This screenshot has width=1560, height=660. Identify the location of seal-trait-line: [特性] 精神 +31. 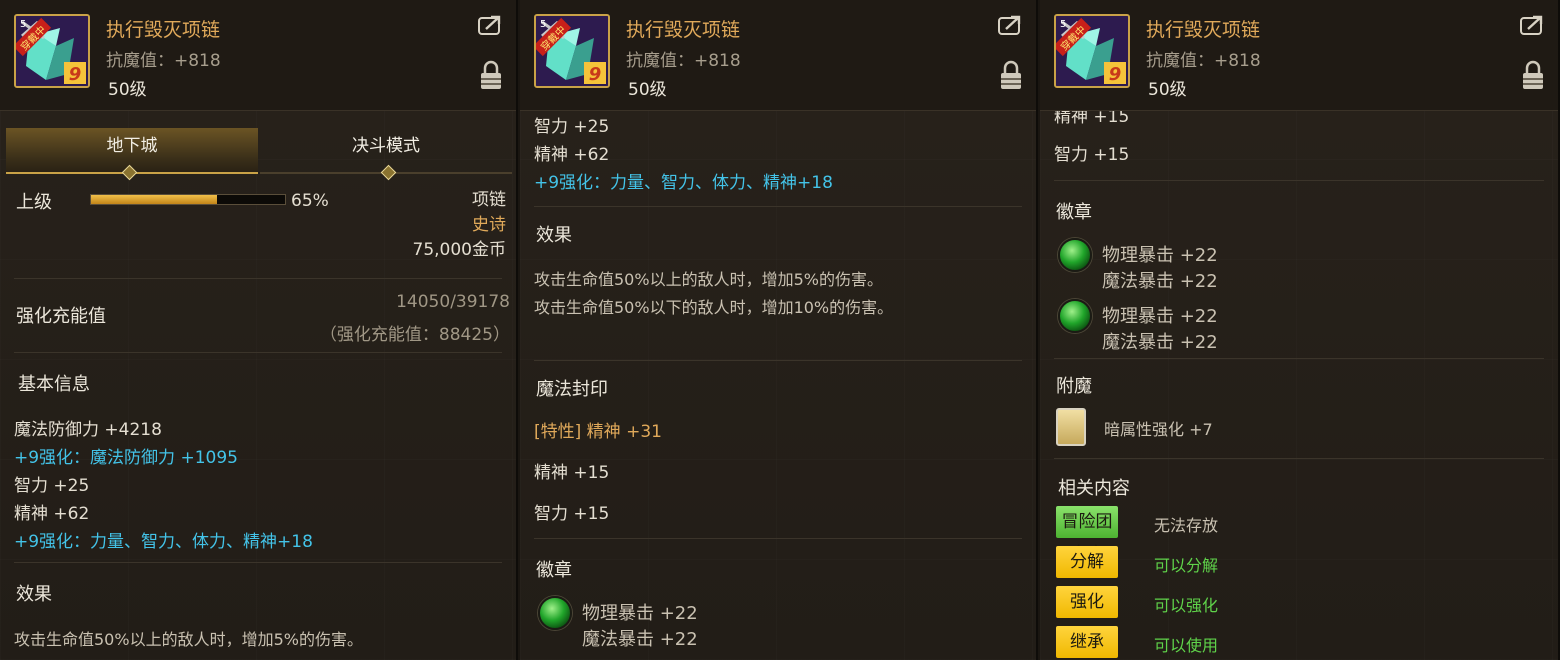
(598, 432).